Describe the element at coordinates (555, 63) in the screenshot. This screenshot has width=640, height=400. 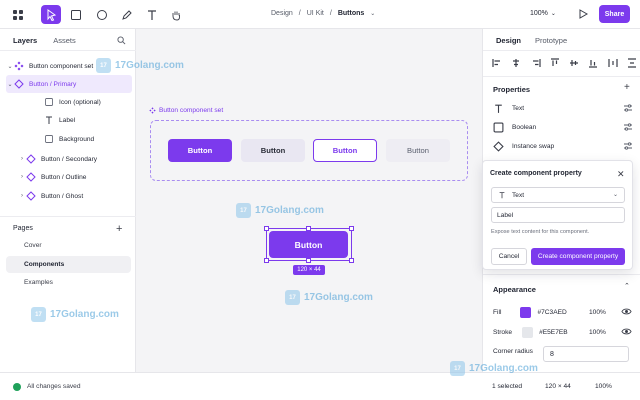
I see `align-top-icon` at that location.